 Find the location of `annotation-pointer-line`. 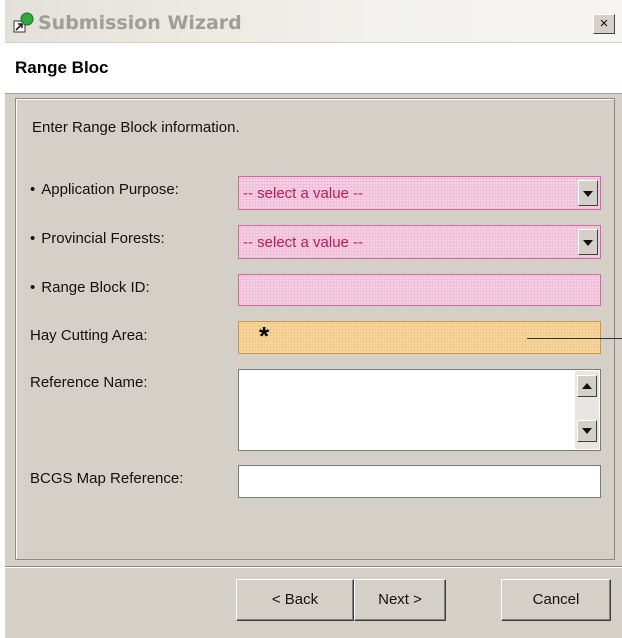

annotation-pointer-line is located at coordinates (574, 338).